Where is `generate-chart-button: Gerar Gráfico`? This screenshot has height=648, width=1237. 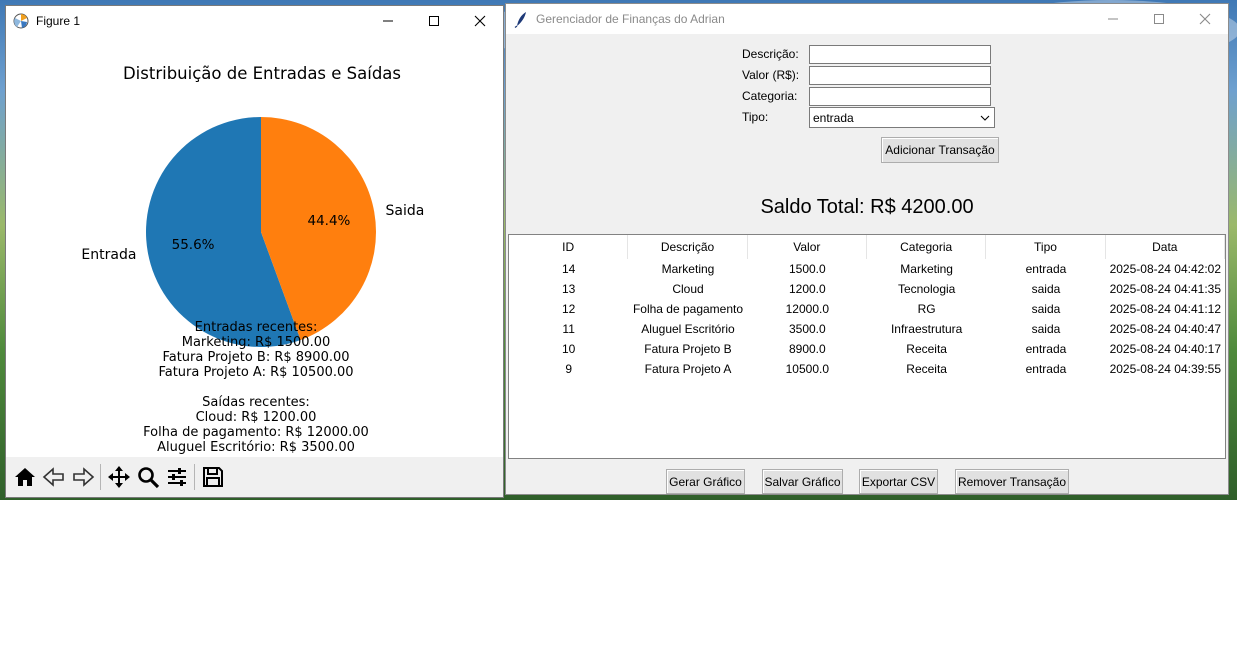
generate-chart-button: Gerar Gráfico is located at coordinates (705, 481).